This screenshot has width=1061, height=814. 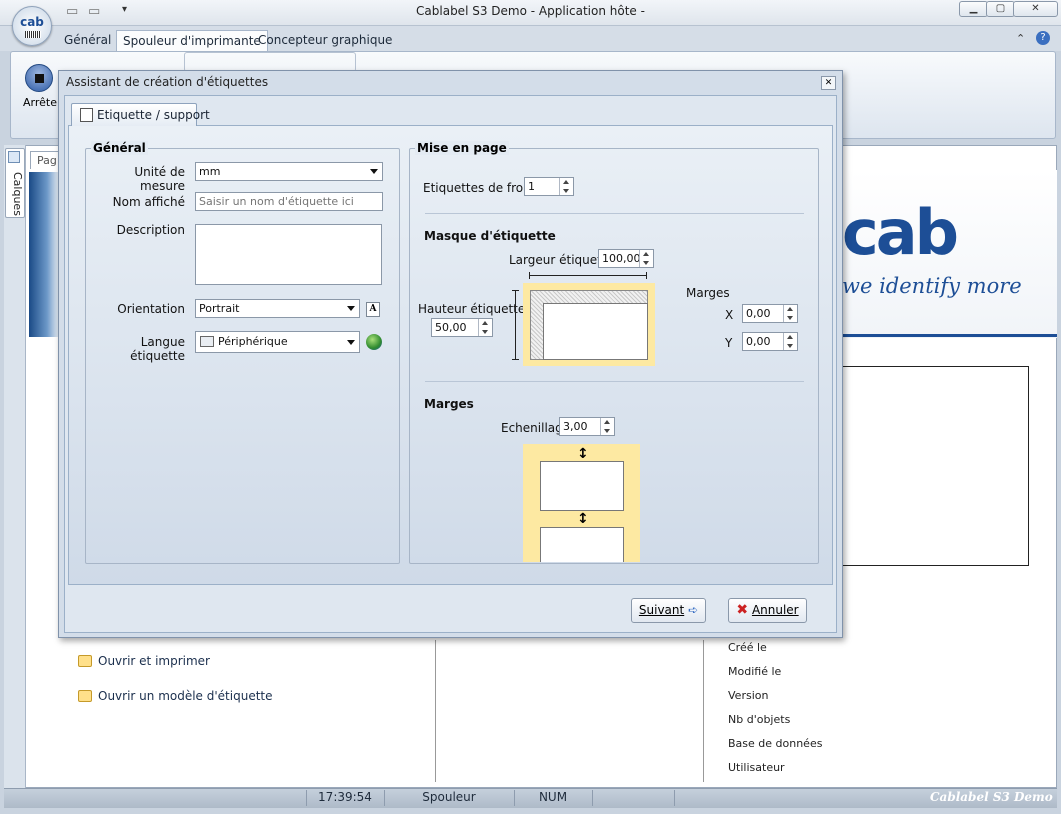 I want to click on link-label: Ouvrir et imprimer, so click(x=154, y=661).